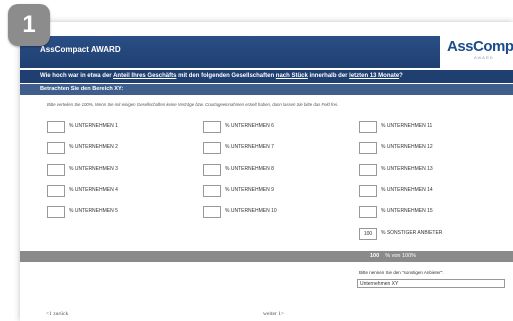 The width and height of the screenshot is (513, 321). I want to click on company-label: % UNTERNEHMEN 3, so click(93, 169).